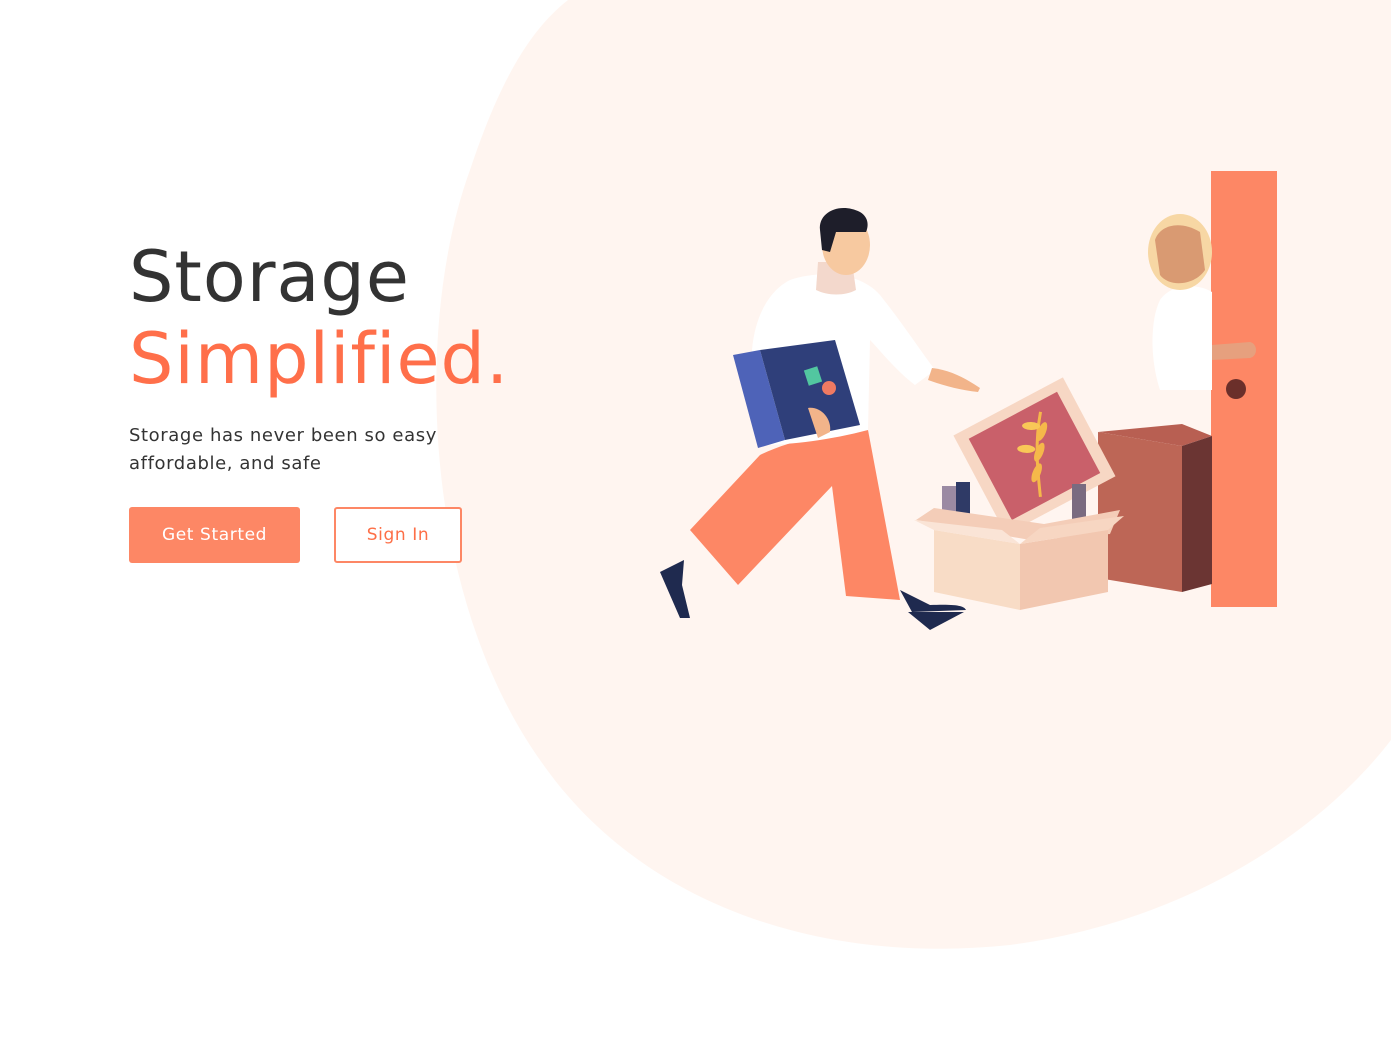 This screenshot has height=1042, width=1391. Describe the element at coordinates (225, 463) in the screenshot. I see `hero-subtitle-line2: affordable, and safe` at that location.